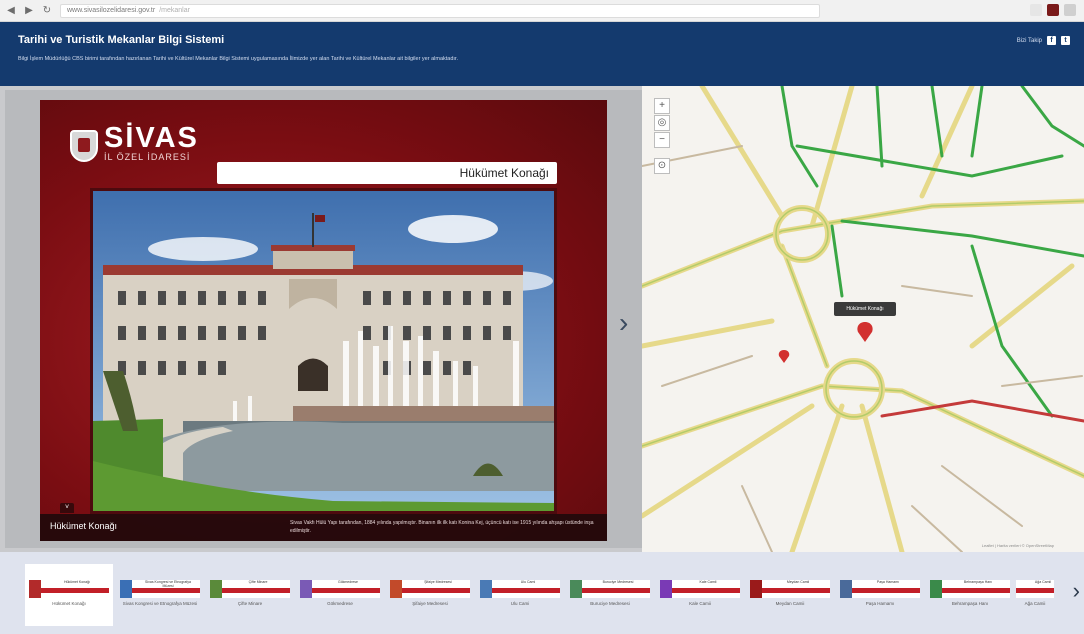  What do you see at coordinates (250, 589) in the screenshot?
I see `thumbnail-image: Çifte Minare` at bounding box center [250, 589].